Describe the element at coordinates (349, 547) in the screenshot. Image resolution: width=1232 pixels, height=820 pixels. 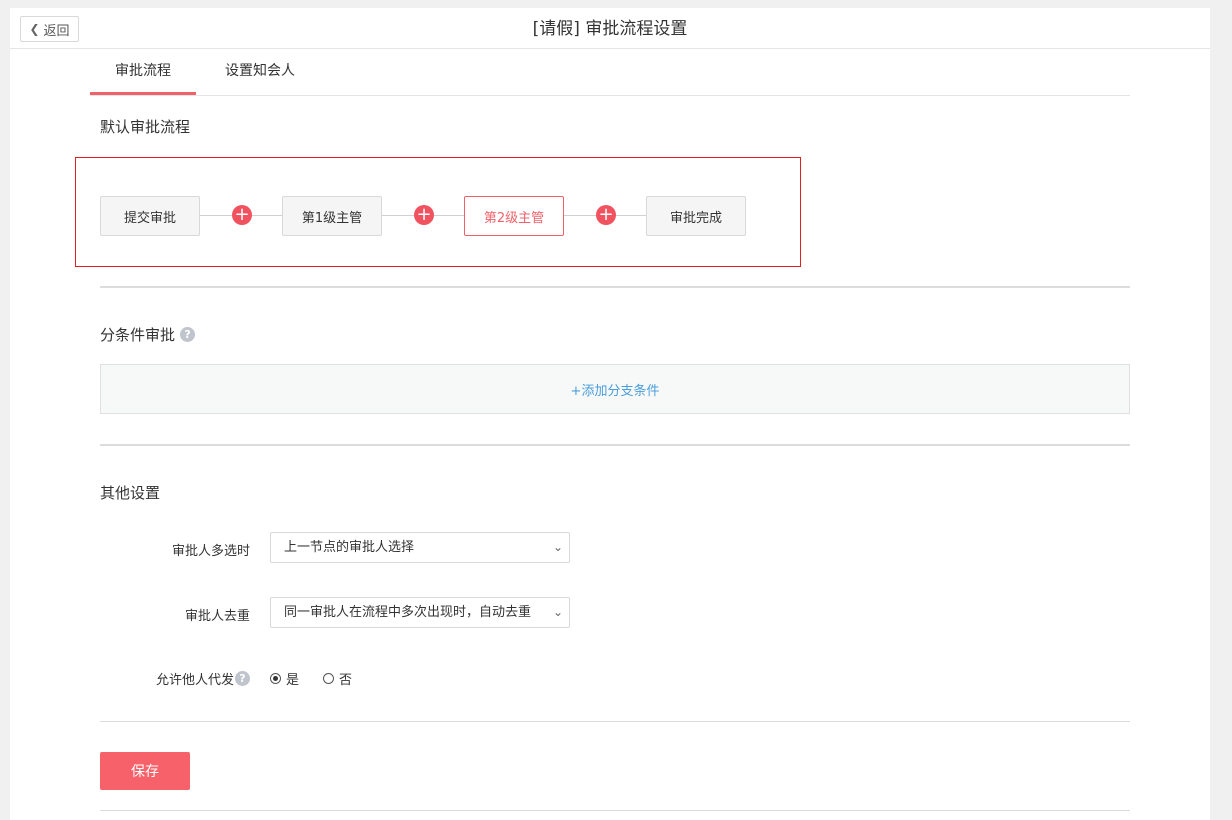
I see `multi-approver-value: 上一节点的审批人选择` at that location.